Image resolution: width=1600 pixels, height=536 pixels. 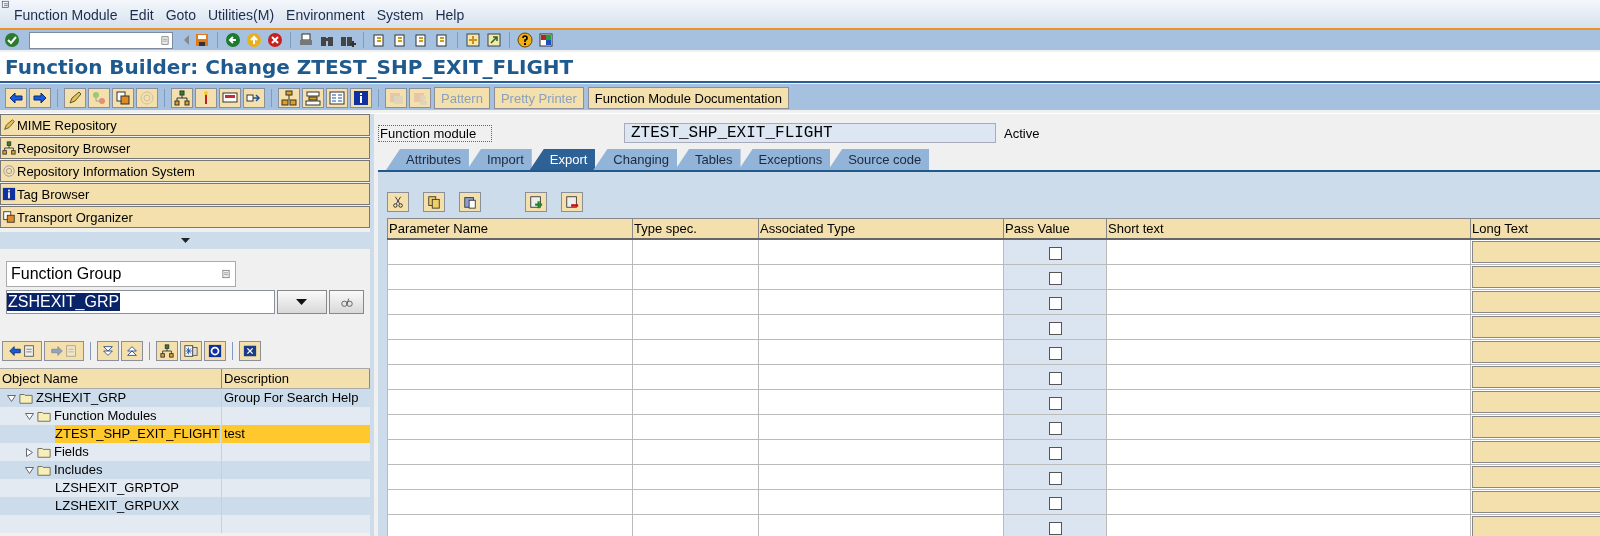 I want to click on info-button, so click(x=361, y=98).